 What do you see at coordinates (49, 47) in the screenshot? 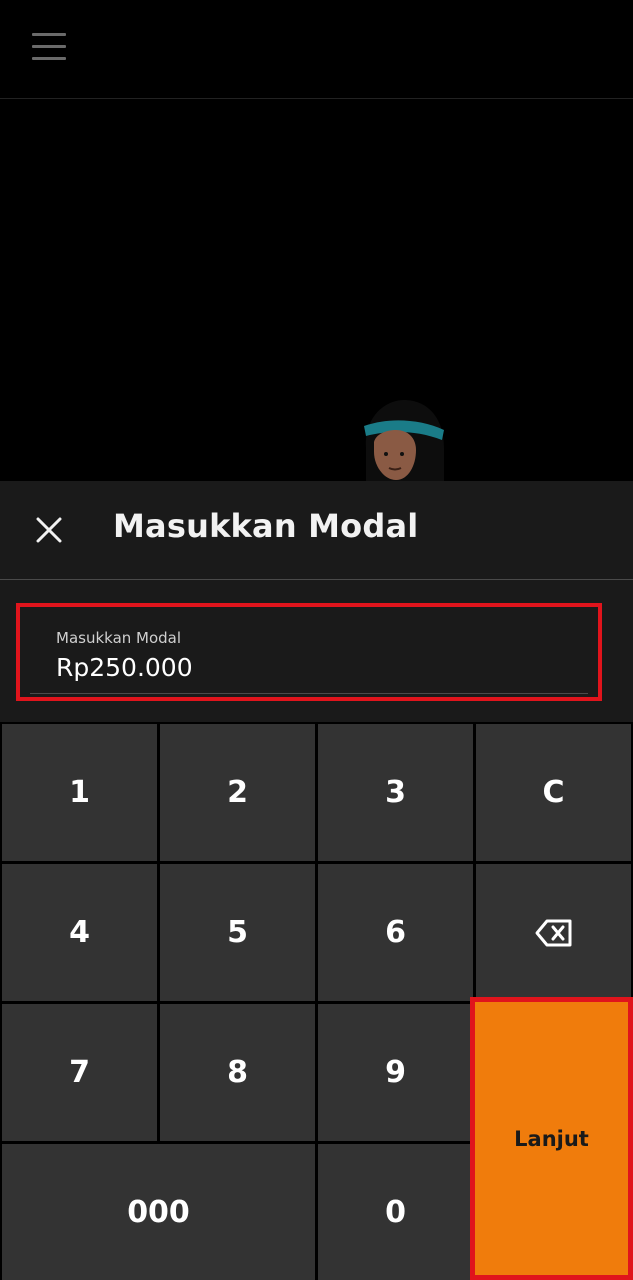
I see `hamburger-menu-icon` at bounding box center [49, 47].